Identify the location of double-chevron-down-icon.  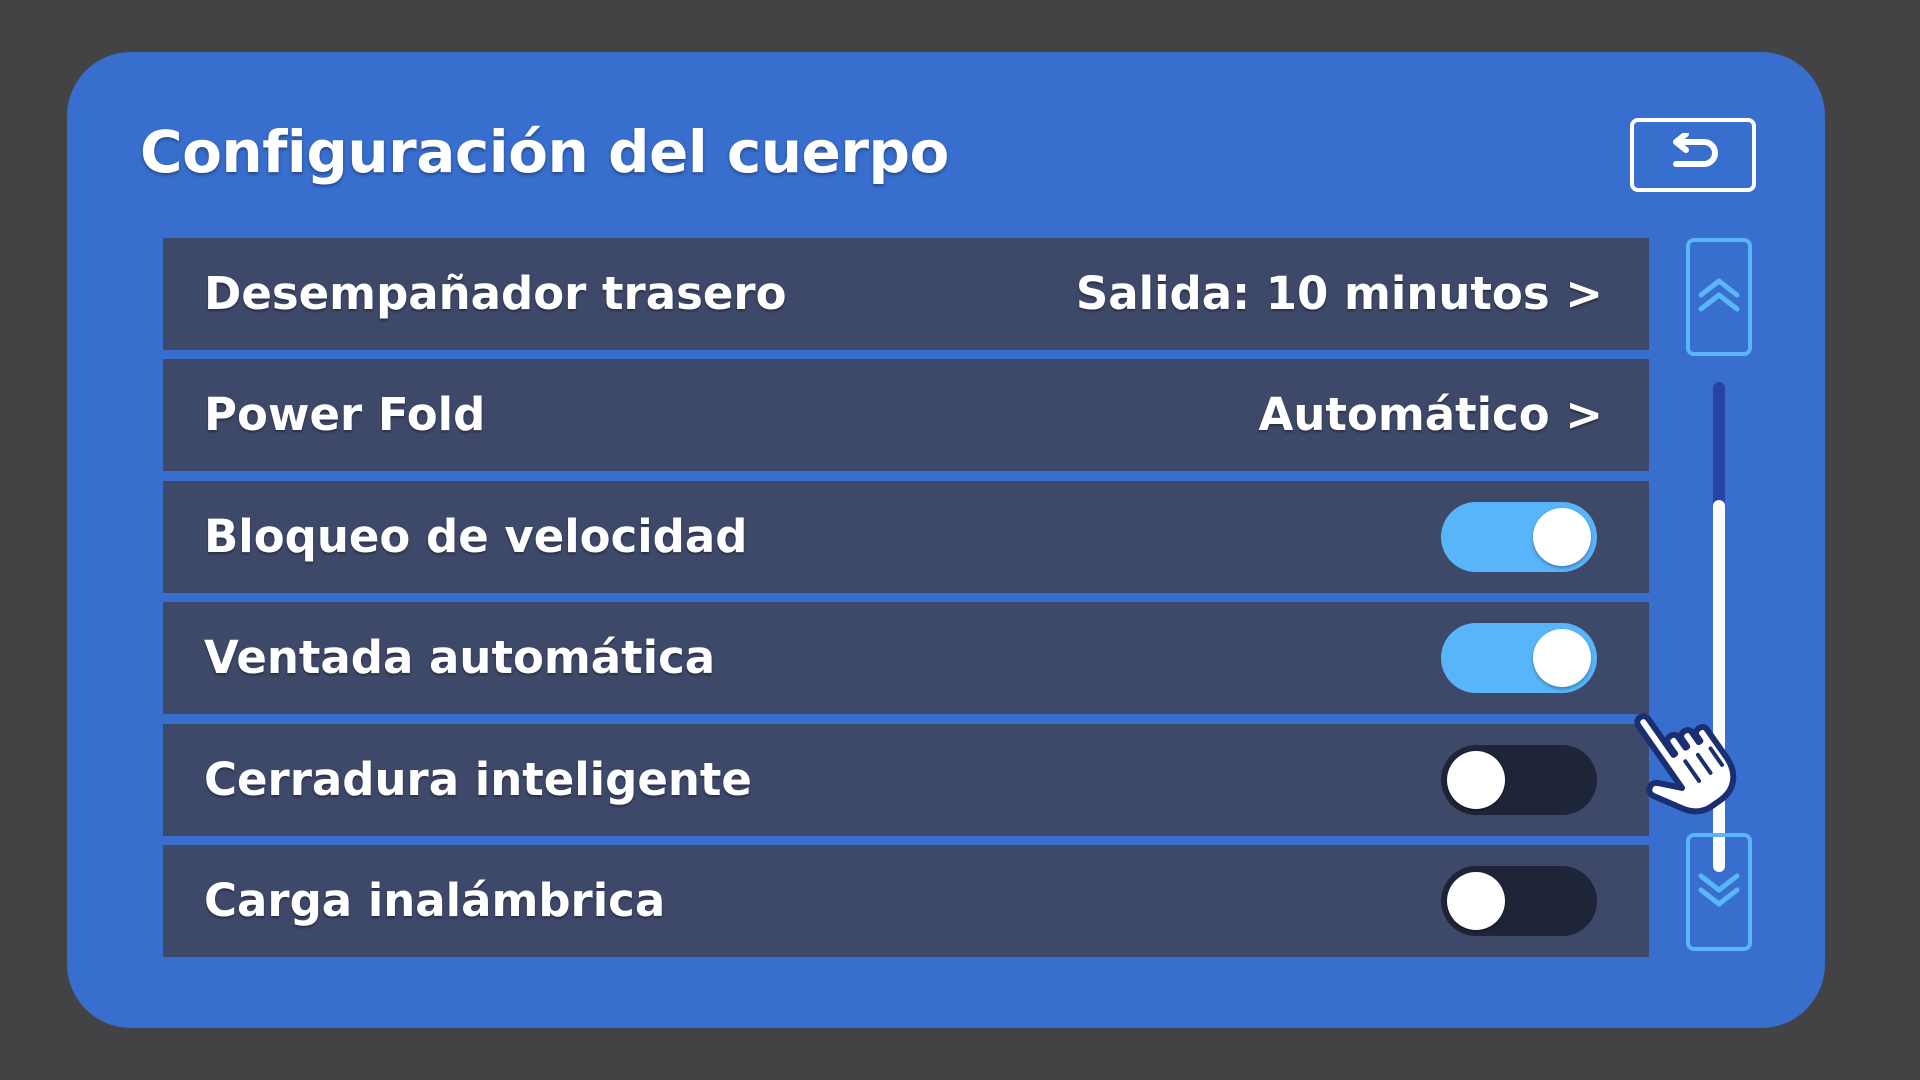
(1719, 892).